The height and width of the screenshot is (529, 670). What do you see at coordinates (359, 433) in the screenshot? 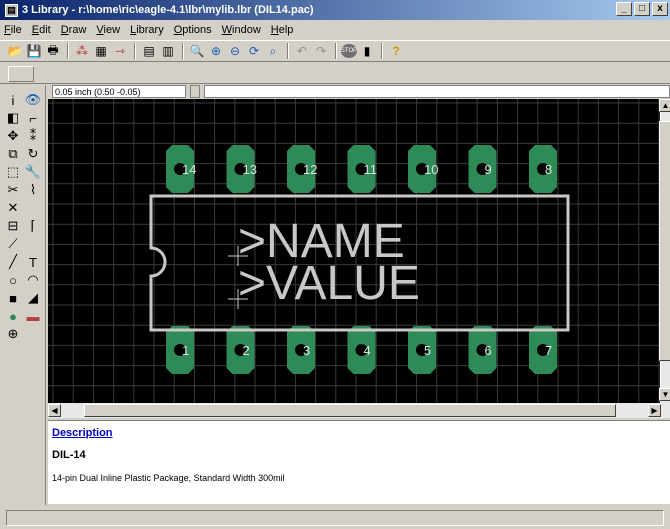
I see `description-link: Description` at bounding box center [359, 433].